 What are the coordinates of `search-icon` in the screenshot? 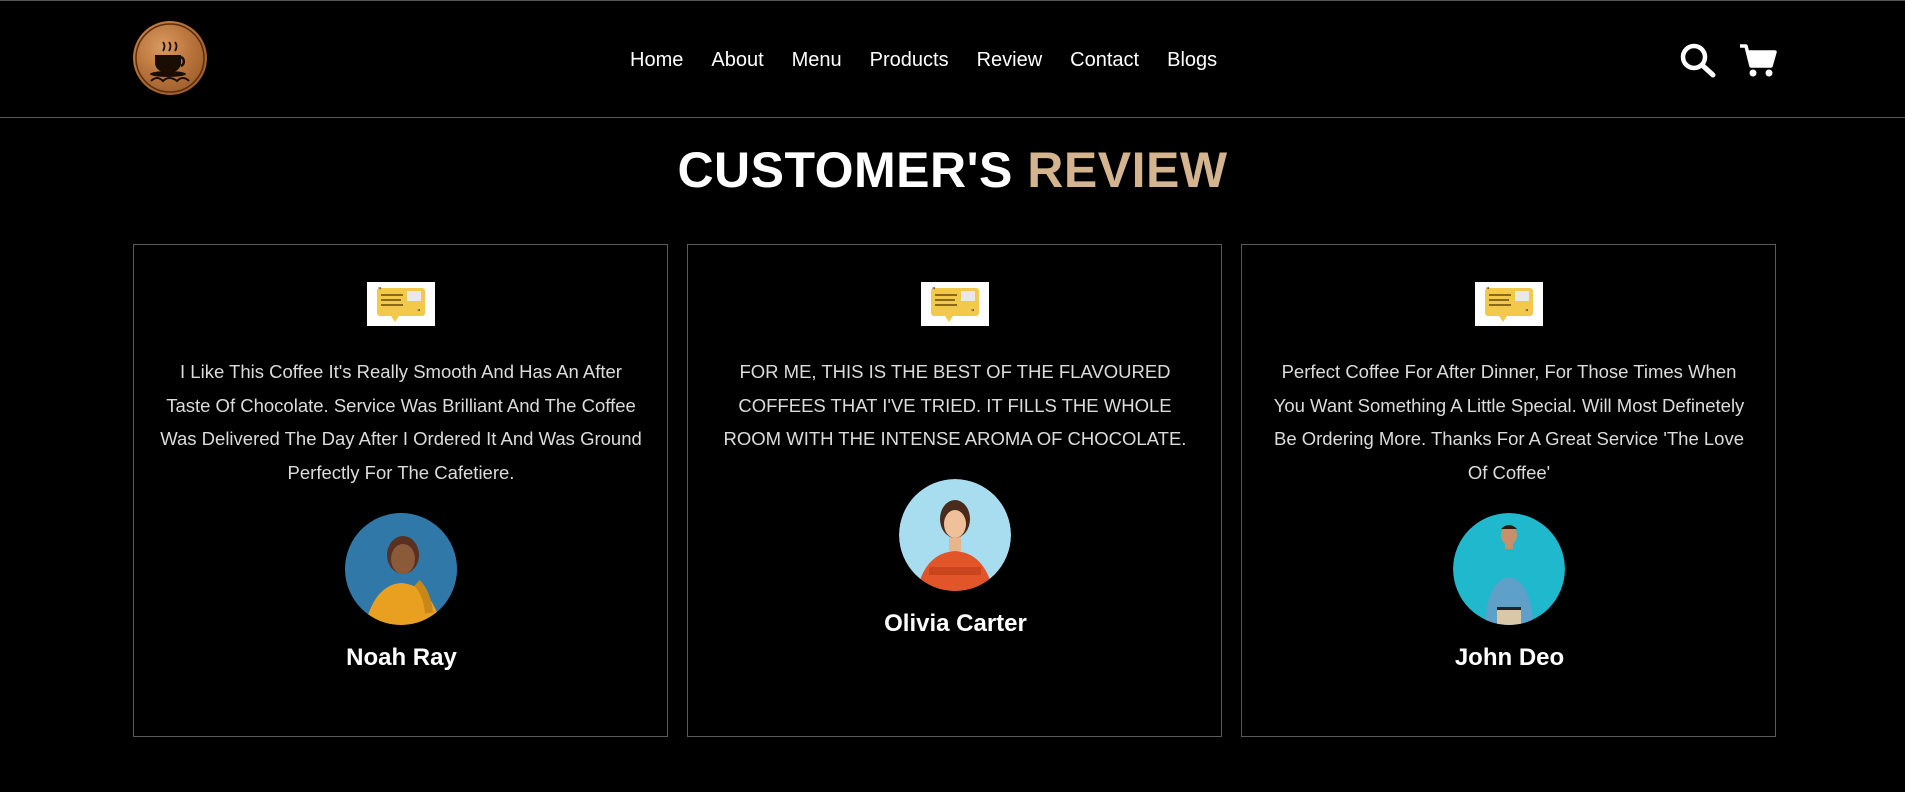 It's located at (1698, 60).